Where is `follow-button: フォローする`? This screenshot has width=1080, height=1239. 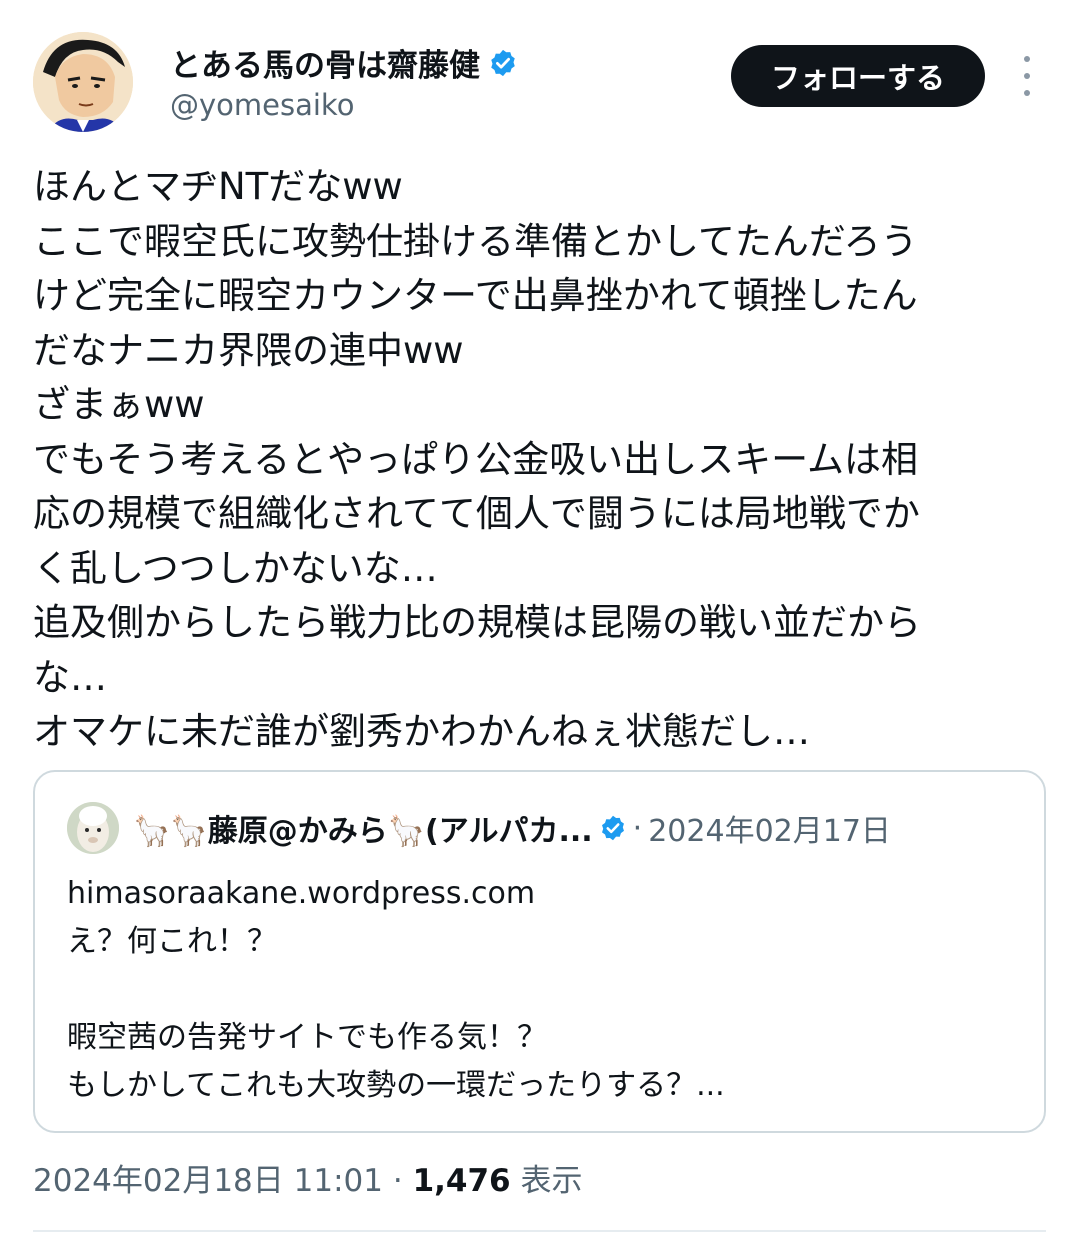 follow-button: フォローする is located at coordinates (858, 76).